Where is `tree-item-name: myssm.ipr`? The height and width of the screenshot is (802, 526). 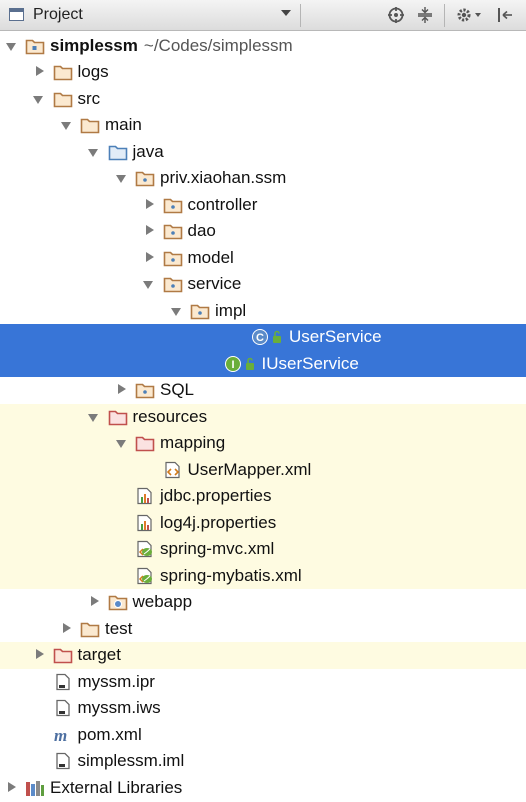 tree-item-name: myssm.ipr is located at coordinates (116, 681).